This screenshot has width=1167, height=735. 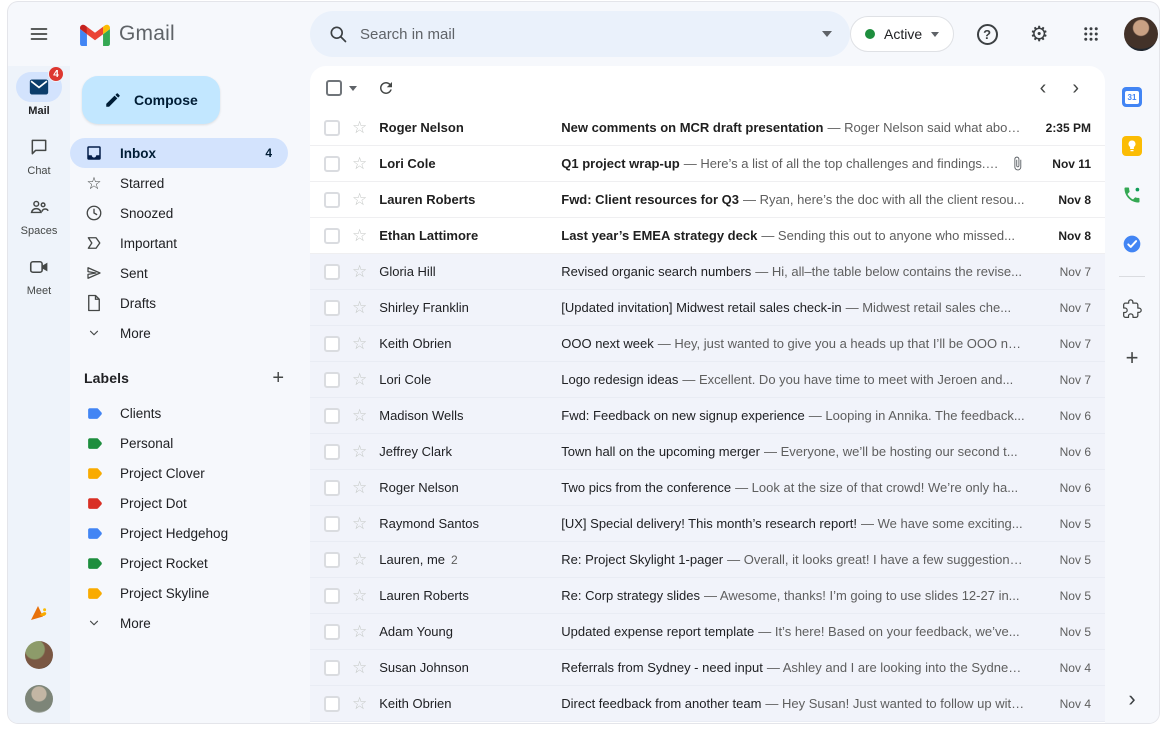 What do you see at coordinates (1132, 146) in the screenshot?
I see `keep-button` at bounding box center [1132, 146].